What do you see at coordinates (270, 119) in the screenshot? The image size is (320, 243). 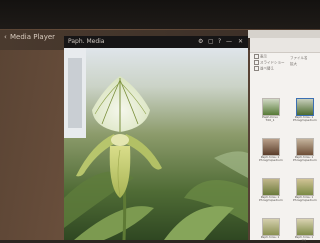 I see `thumbnail-label: Paph.hirsu 700_1` at bounding box center [270, 119].